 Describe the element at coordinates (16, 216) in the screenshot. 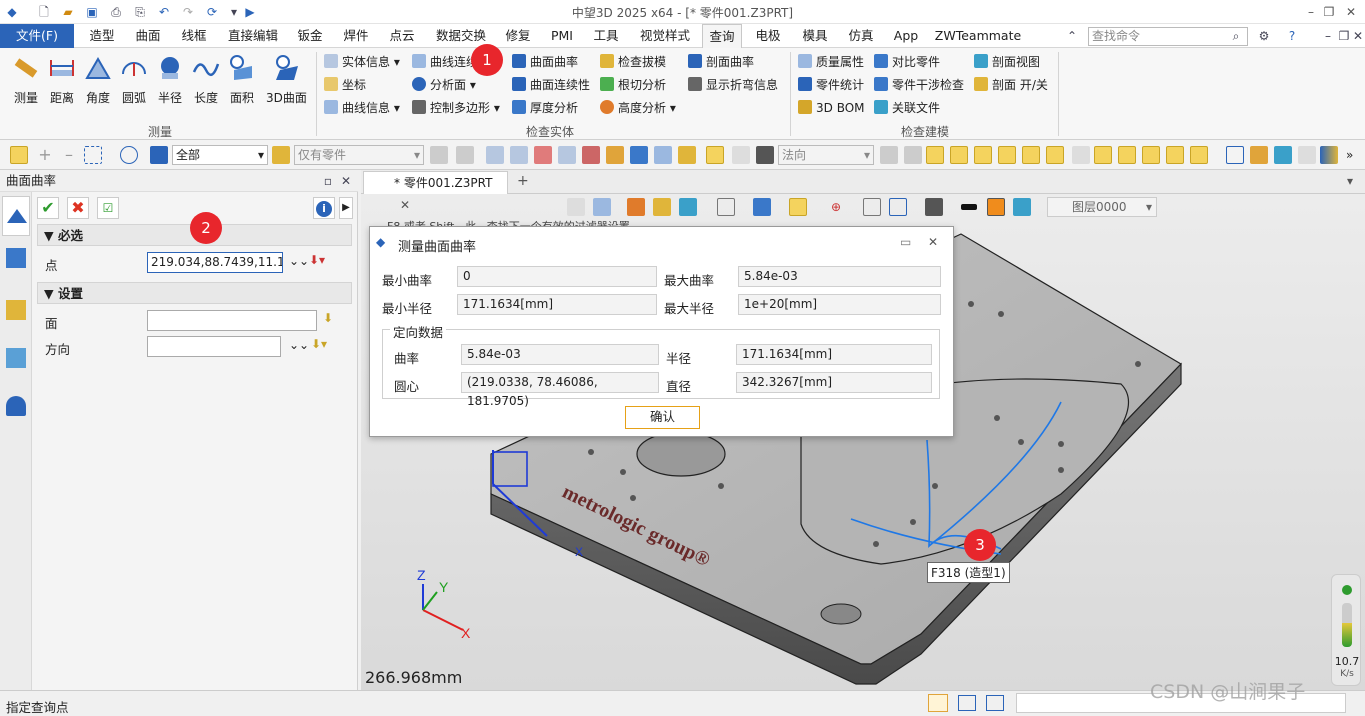

I see `side-tab-feature` at that location.